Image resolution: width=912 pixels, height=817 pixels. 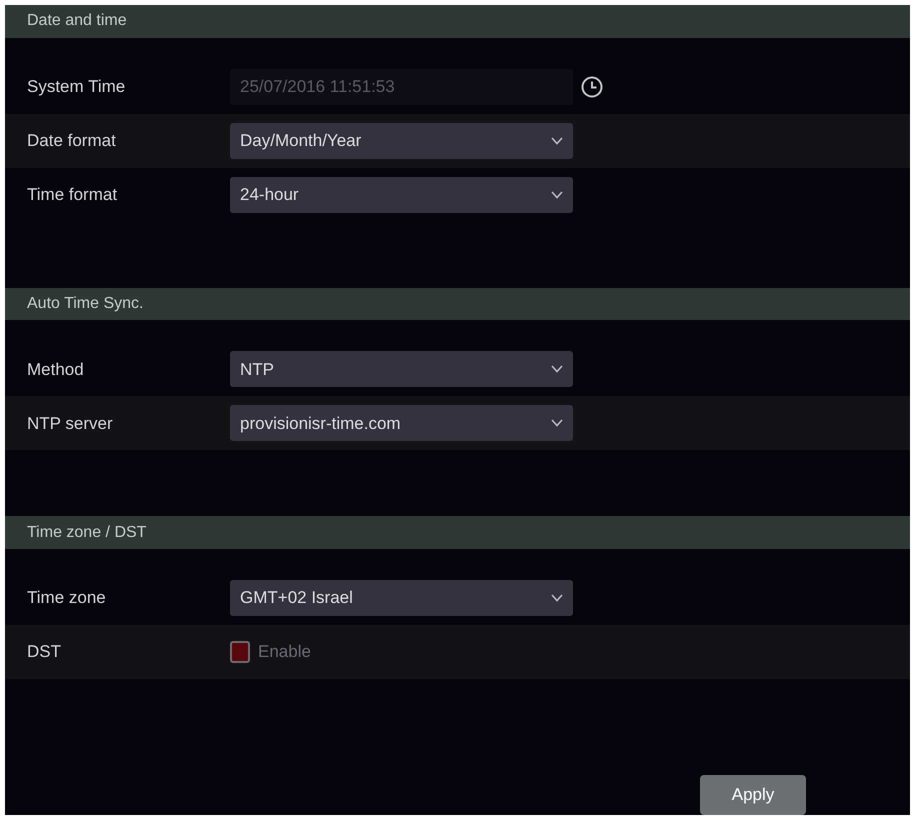 What do you see at coordinates (76, 87) in the screenshot?
I see `field-label: System Time` at bounding box center [76, 87].